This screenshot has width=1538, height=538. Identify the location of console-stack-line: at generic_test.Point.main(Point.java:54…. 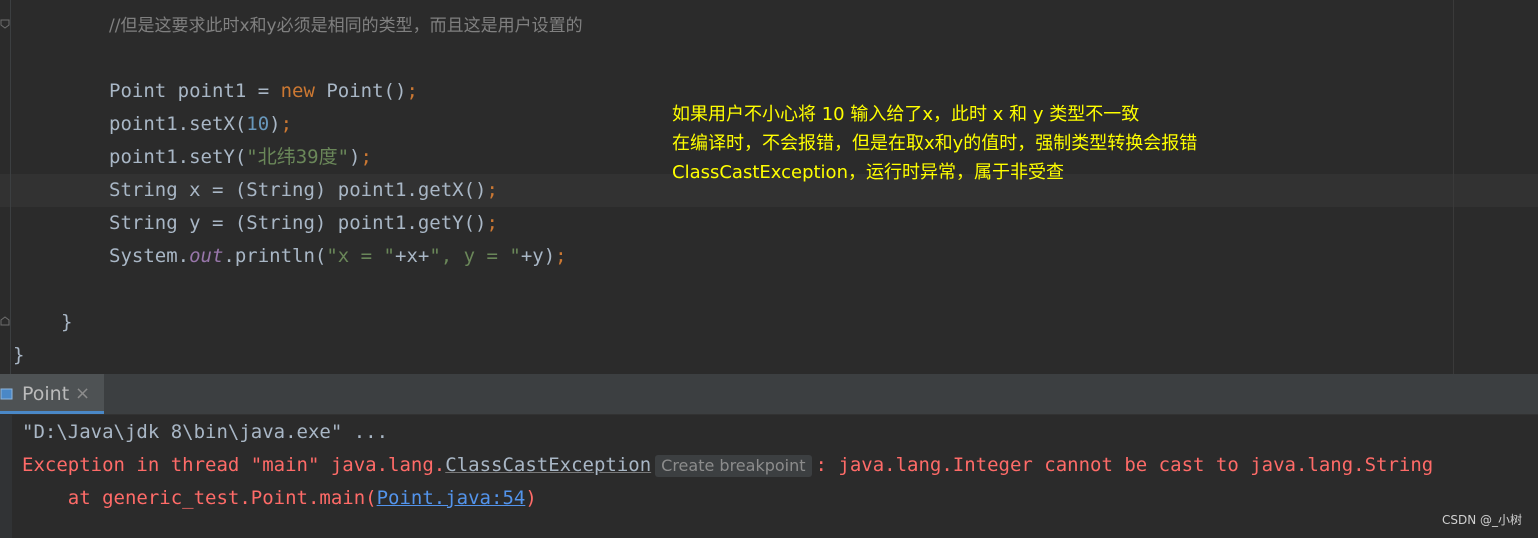
(279, 498).